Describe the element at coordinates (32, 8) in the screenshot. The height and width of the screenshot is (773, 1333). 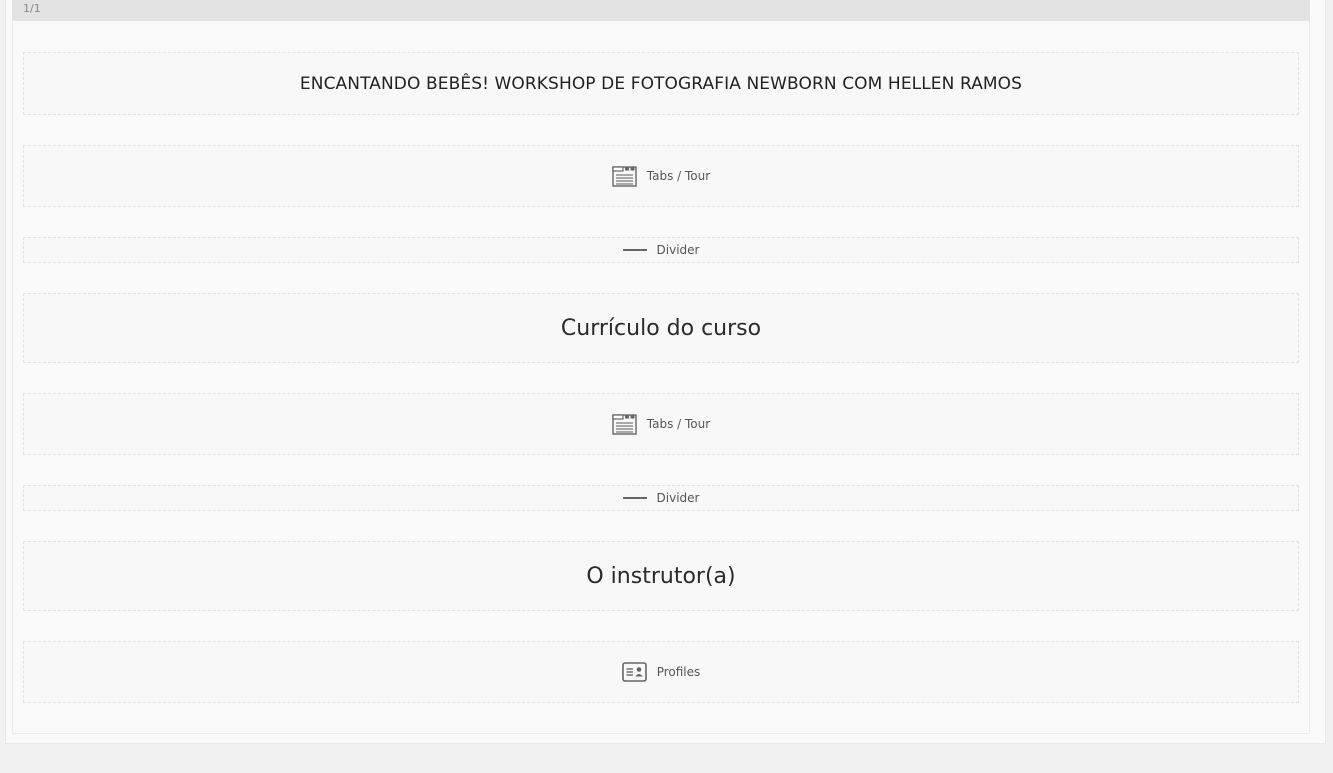
I see `column-width-label: 1/1` at that location.